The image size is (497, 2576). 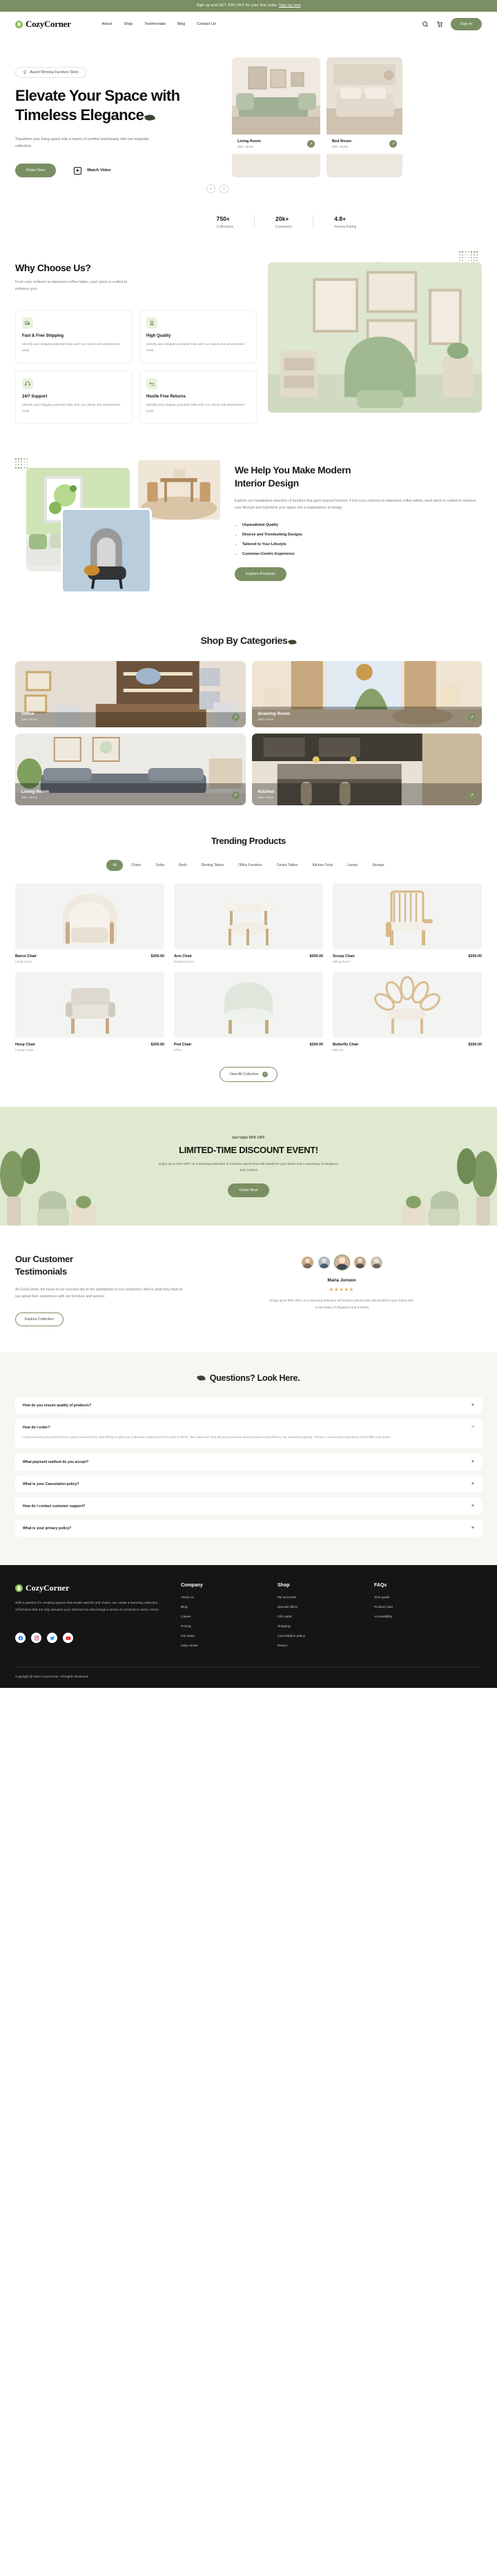 What do you see at coordinates (248, 1012) in the screenshot?
I see `product-card: Pod Chair Office $200.00` at bounding box center [248, 1012].